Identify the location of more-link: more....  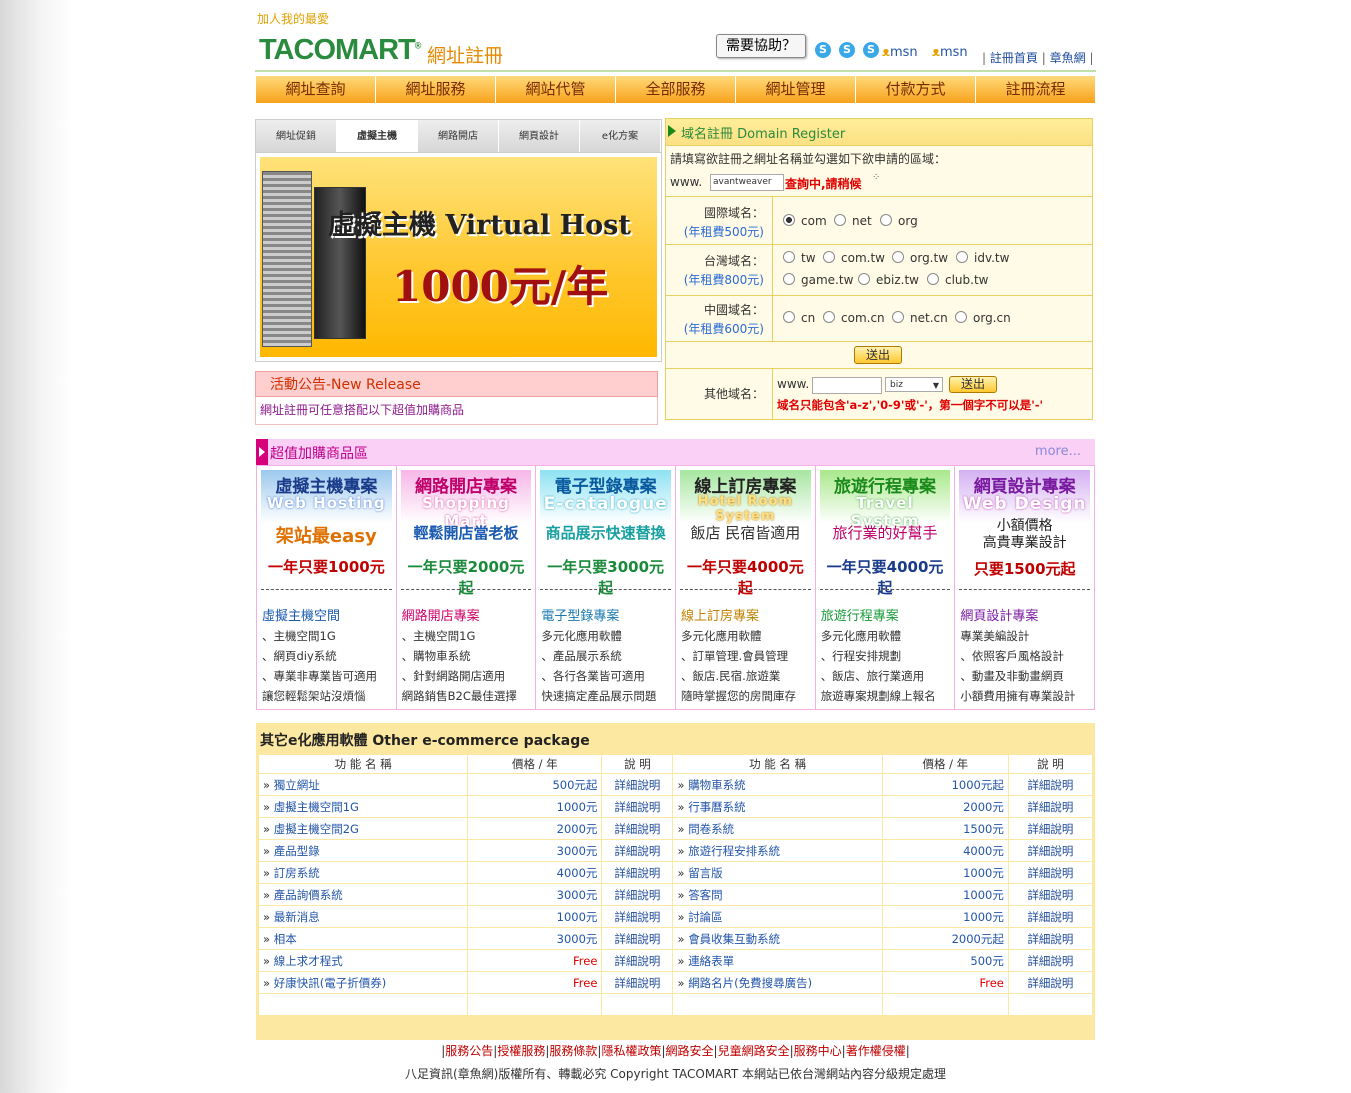
(1058, 451).